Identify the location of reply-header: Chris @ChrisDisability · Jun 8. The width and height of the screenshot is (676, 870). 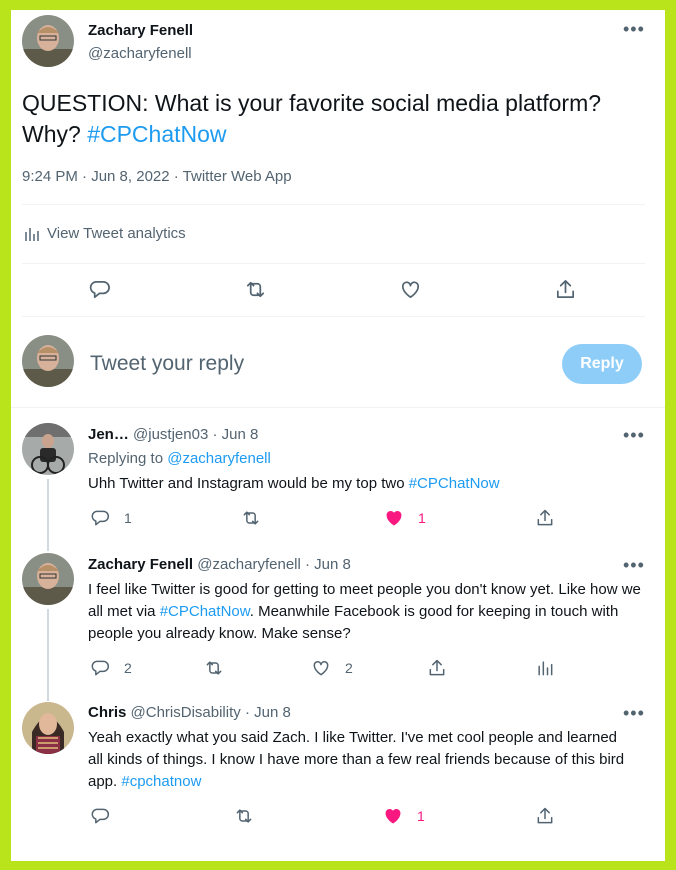
(189, 712).